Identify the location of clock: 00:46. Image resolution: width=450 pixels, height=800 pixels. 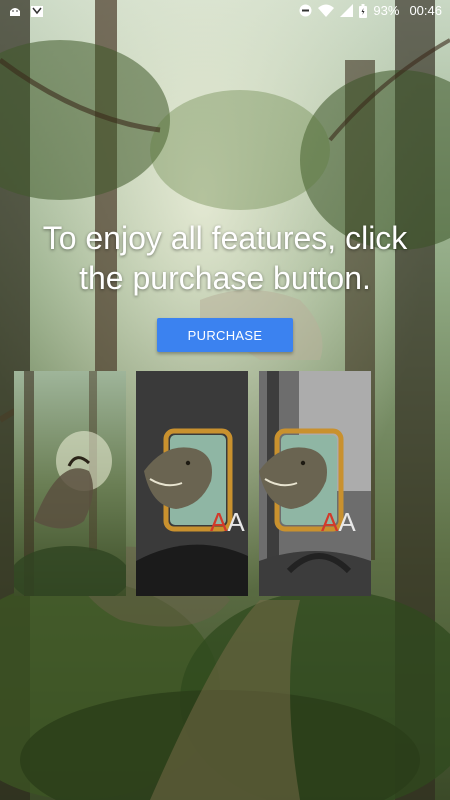
(425, 10).